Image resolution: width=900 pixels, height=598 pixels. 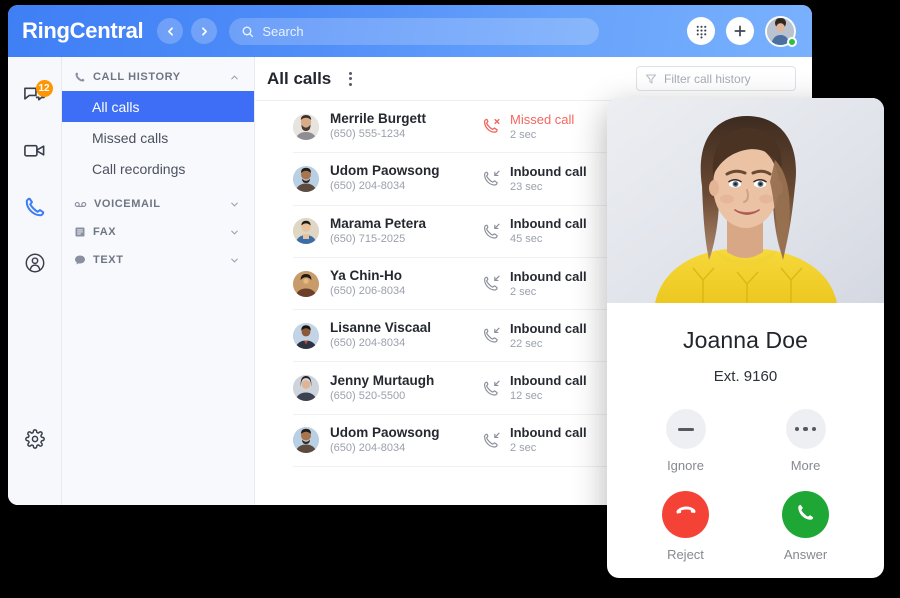 I want to click on caller-extension: Ext. 9160, so click(x=745, y=376).